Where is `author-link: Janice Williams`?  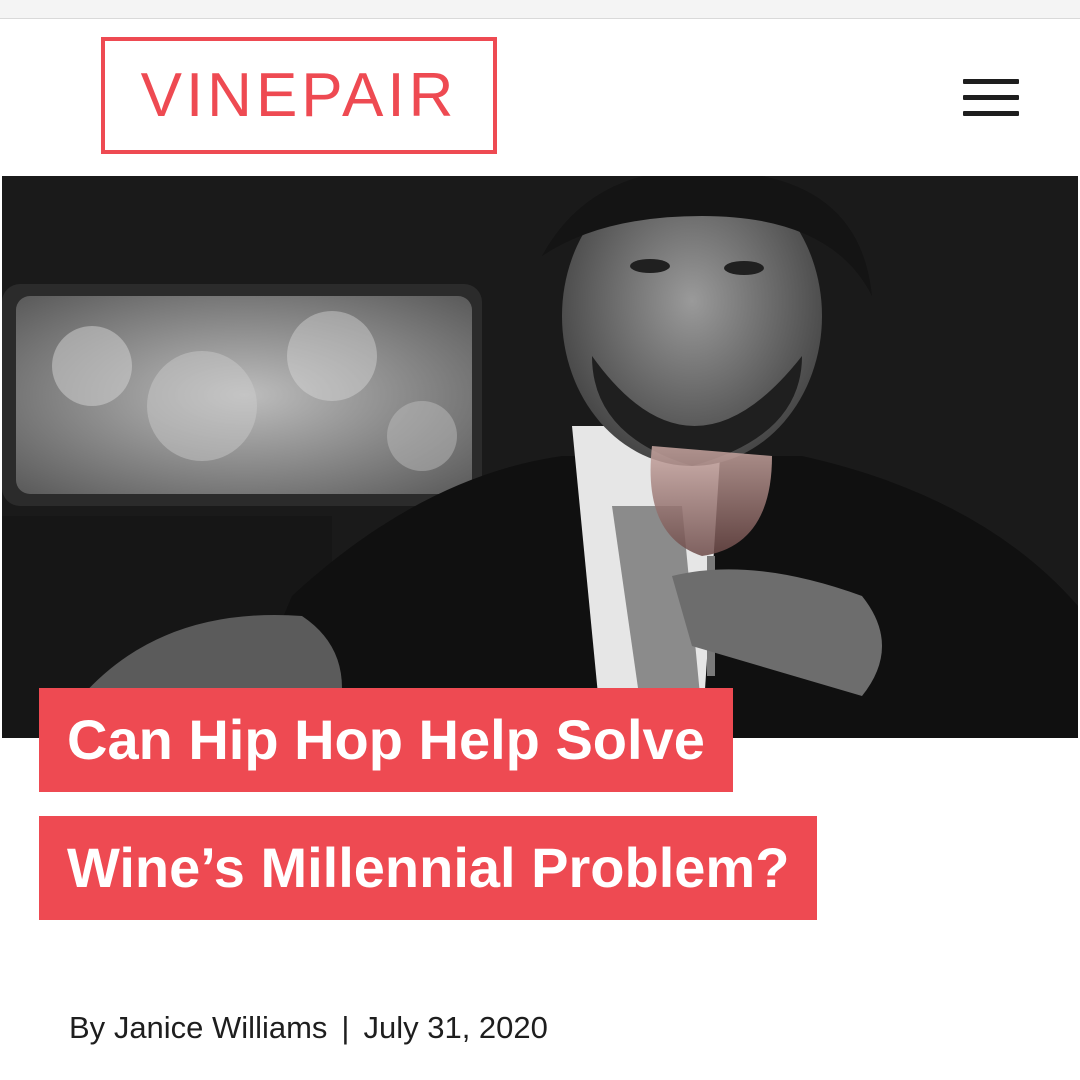
author-link: Janice Williams is located at coordinates (221, 1027).